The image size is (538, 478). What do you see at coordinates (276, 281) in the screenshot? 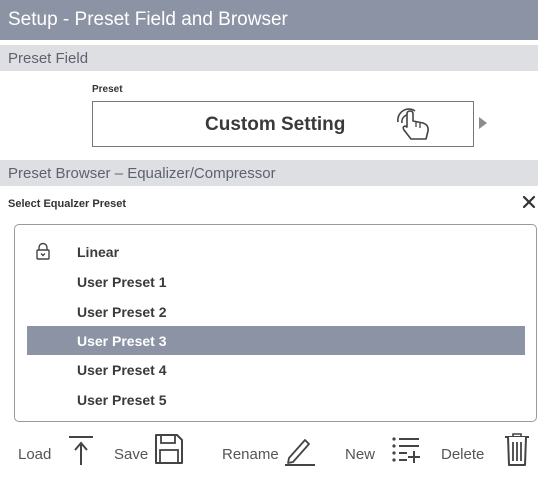
I see `list-item-user-preset-1: User Preset 1` at bounding box center [276, 281].